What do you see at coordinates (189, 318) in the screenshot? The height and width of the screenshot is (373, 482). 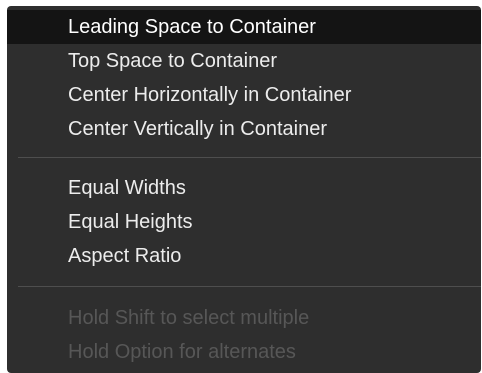 I see `menu-hint-hold-shift: Hold Shift to select multiple` at bounding box center [189, 318].